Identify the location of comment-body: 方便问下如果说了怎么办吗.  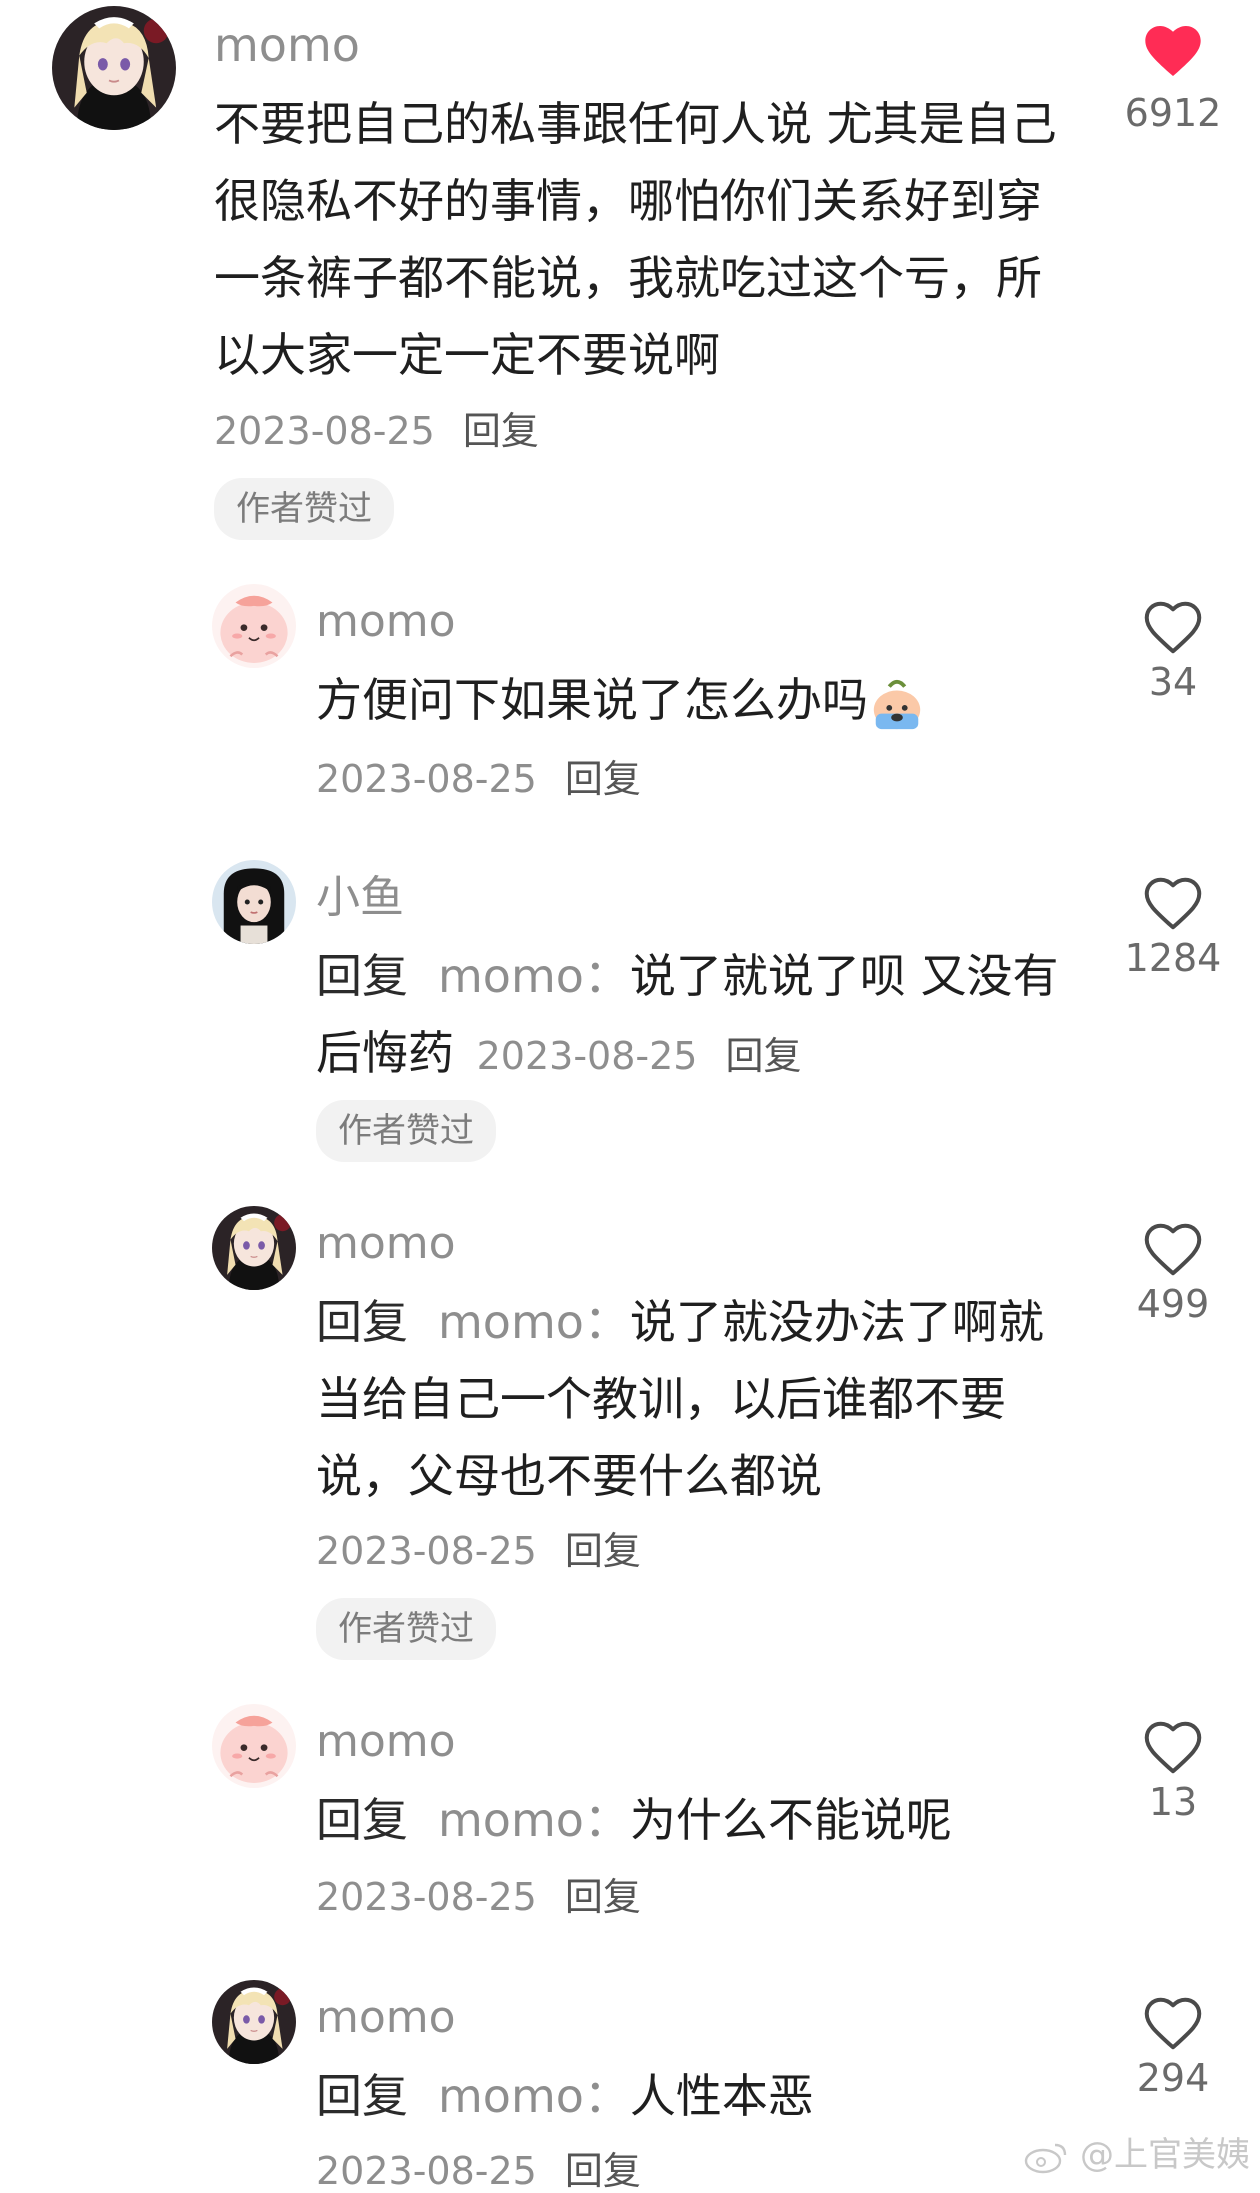
(592, 700).